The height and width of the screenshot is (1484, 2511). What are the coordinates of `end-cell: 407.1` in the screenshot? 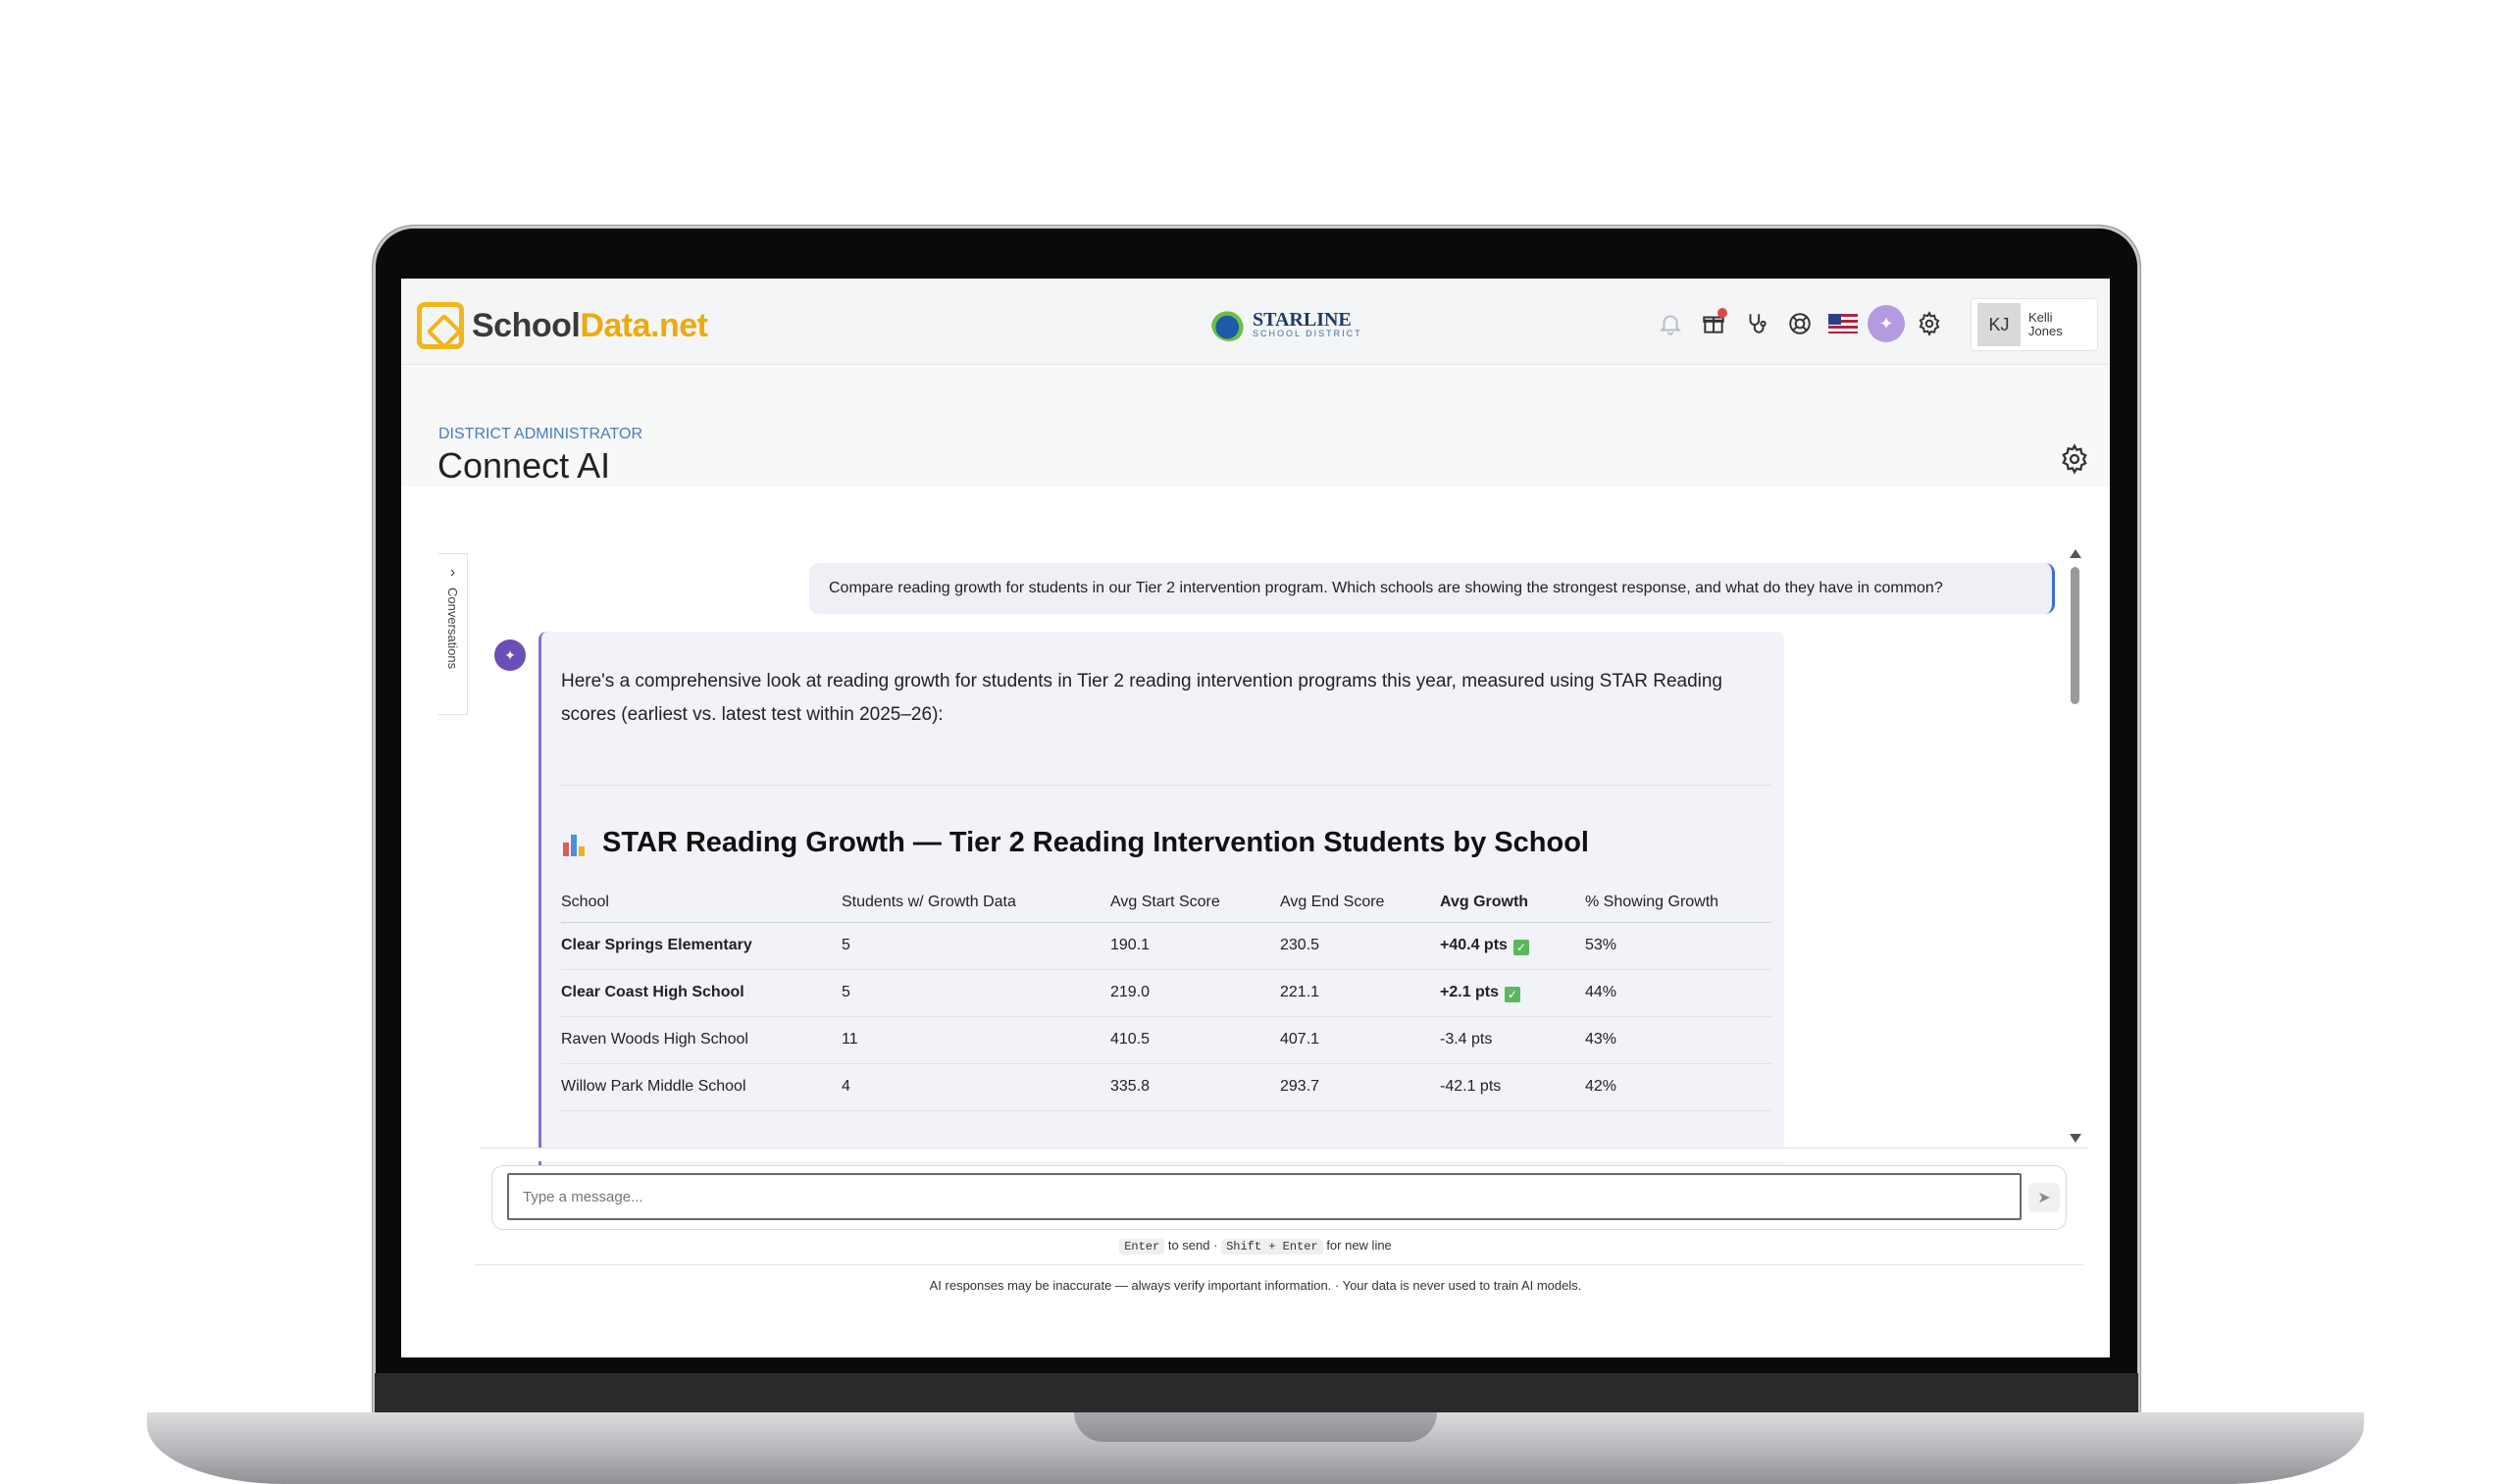 It's located at (1360, 1040).